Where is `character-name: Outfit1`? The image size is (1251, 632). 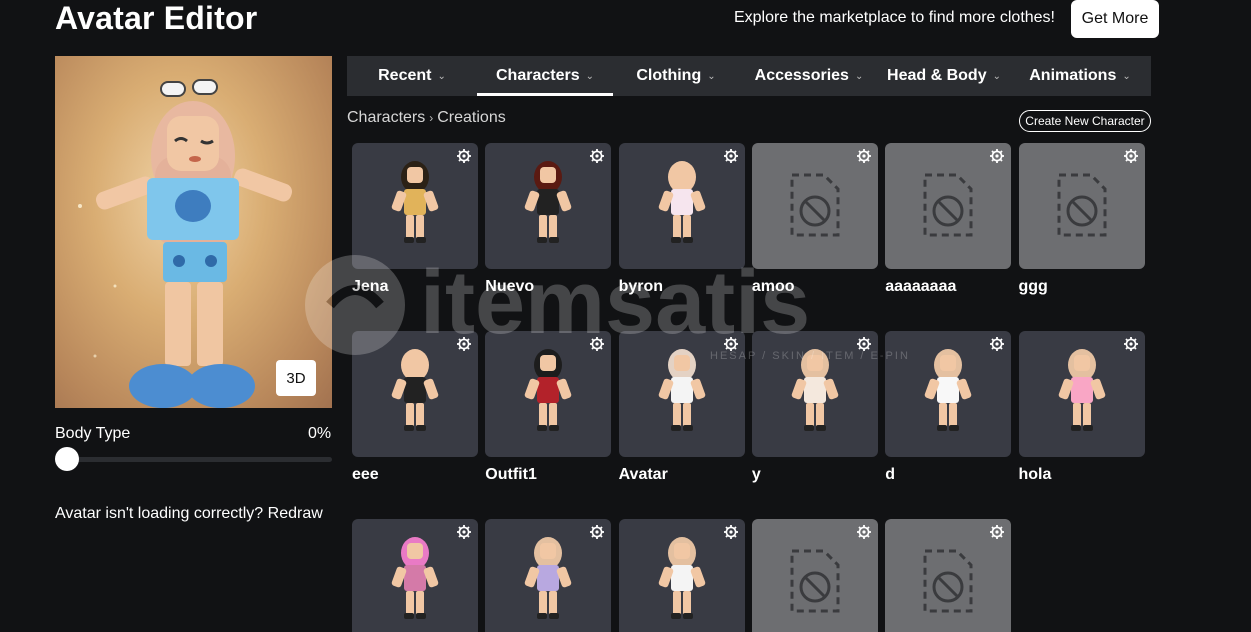 character-name: Outfit1 is located at coordinates (511, 474).